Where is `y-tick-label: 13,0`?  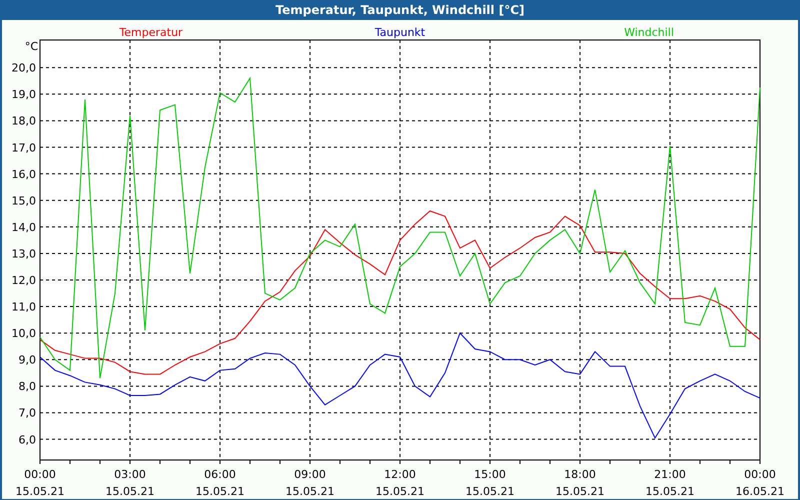 y-tick-label: 13,0 is located at coordinates (24, 253).